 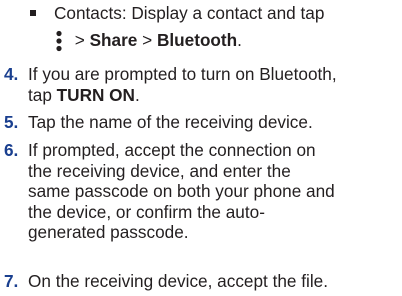 I want to click on step-line: If prompted, accept the connection on, so click(x=172, y=150).